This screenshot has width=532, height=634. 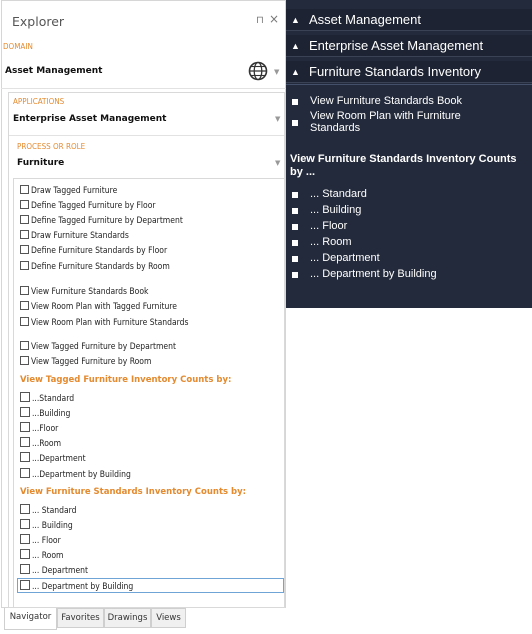 I want to click on applications-label: APPLICATIONS, so click(x=39, y=101).